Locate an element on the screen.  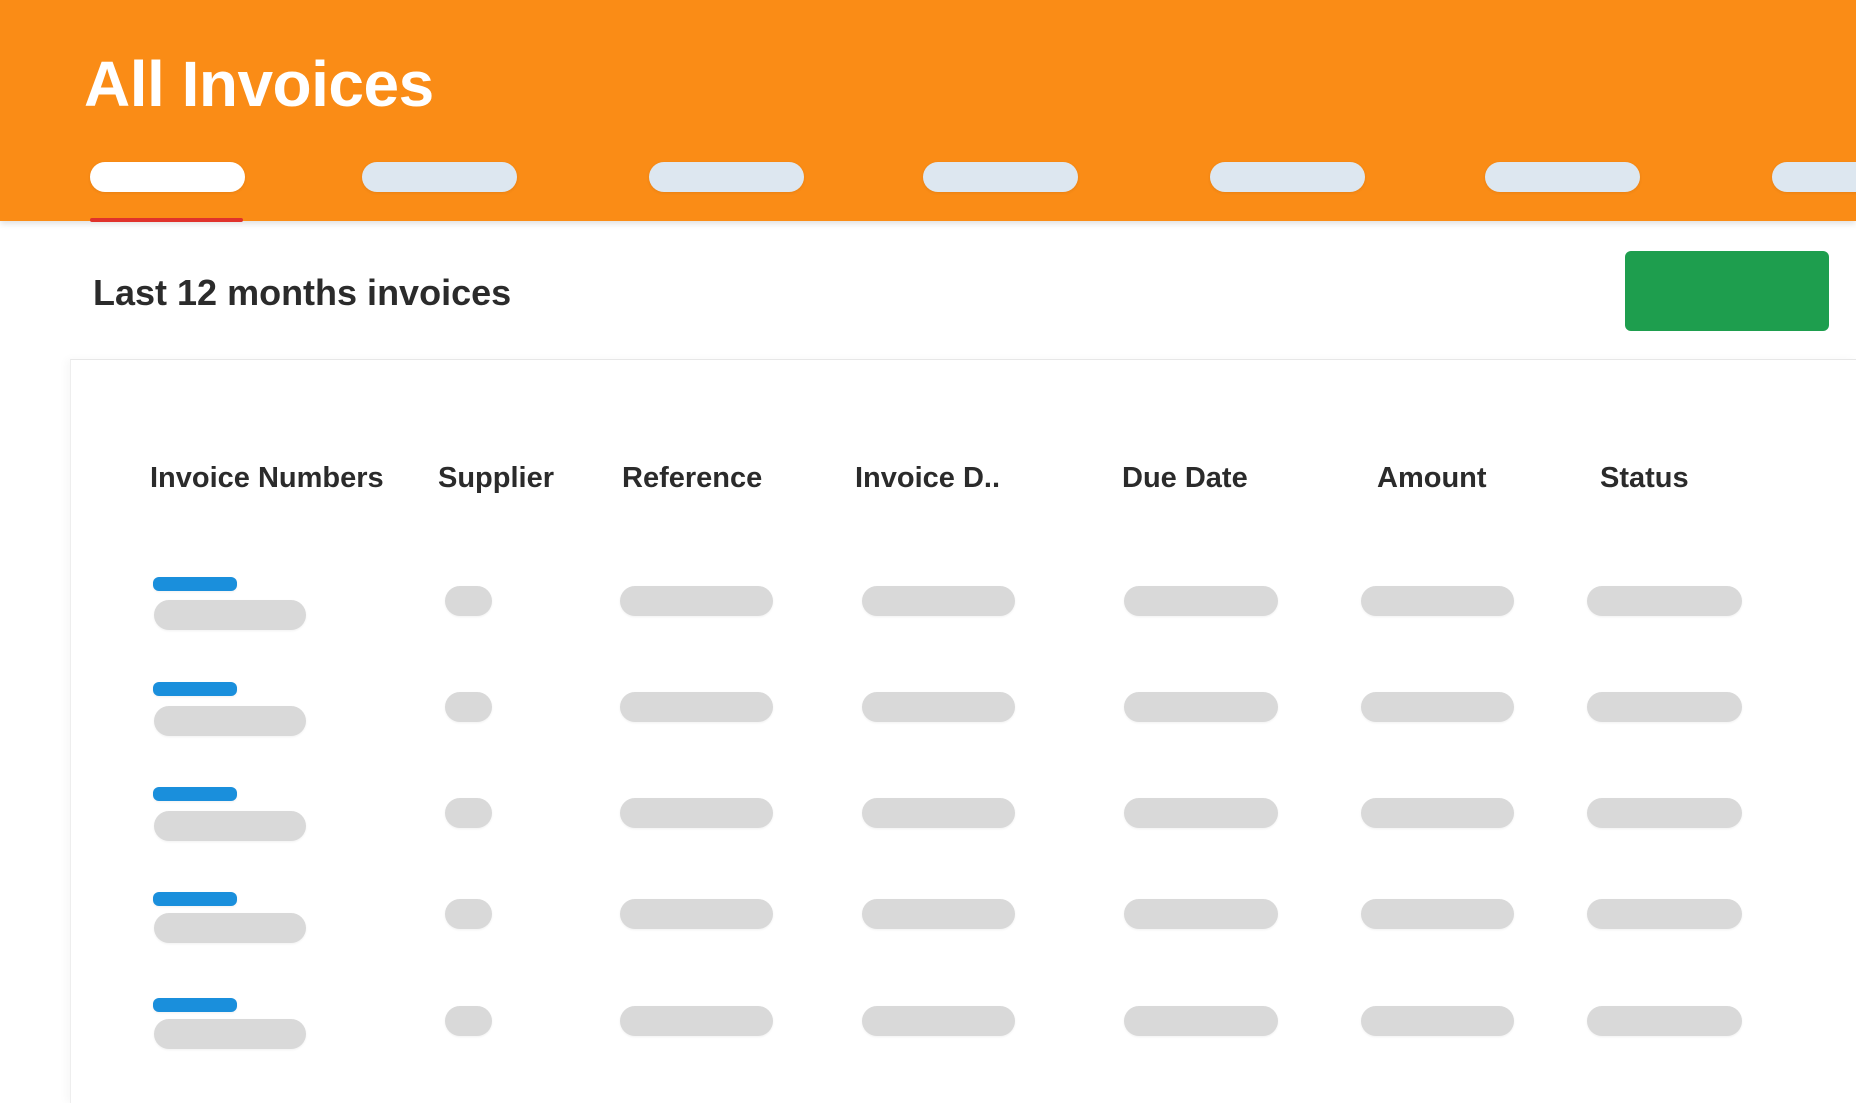
column-header-supplier: Supplier is located at coordinates (496, 478).